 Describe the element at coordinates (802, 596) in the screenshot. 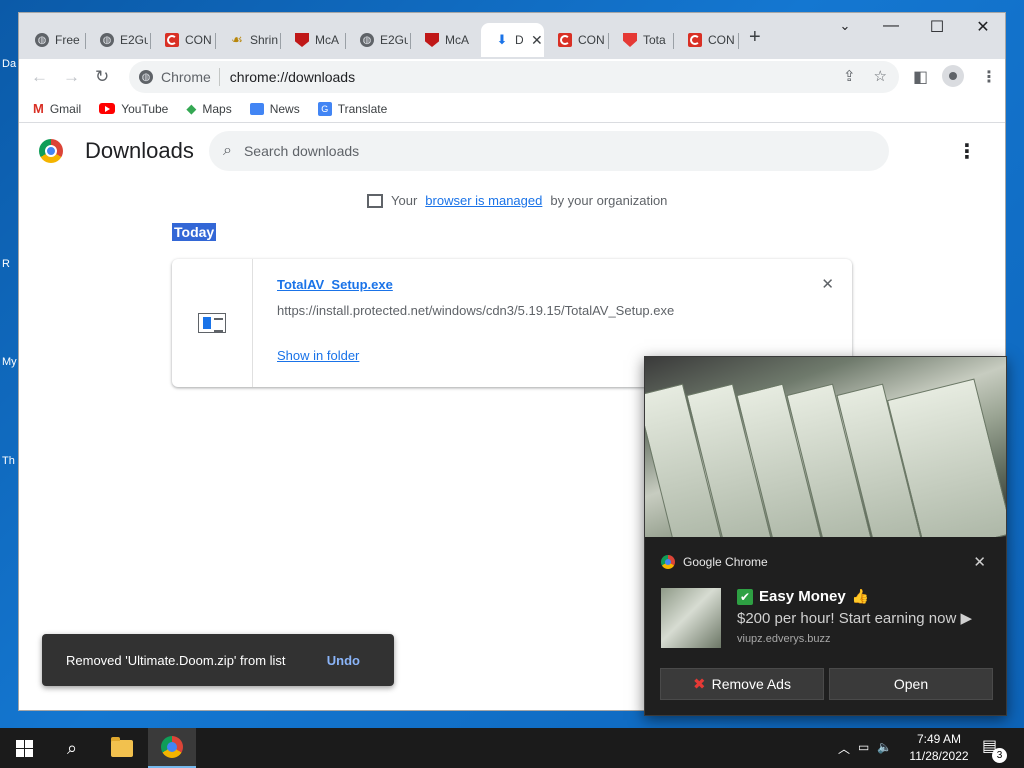

I see `notification-title: Easy Money` at that location.